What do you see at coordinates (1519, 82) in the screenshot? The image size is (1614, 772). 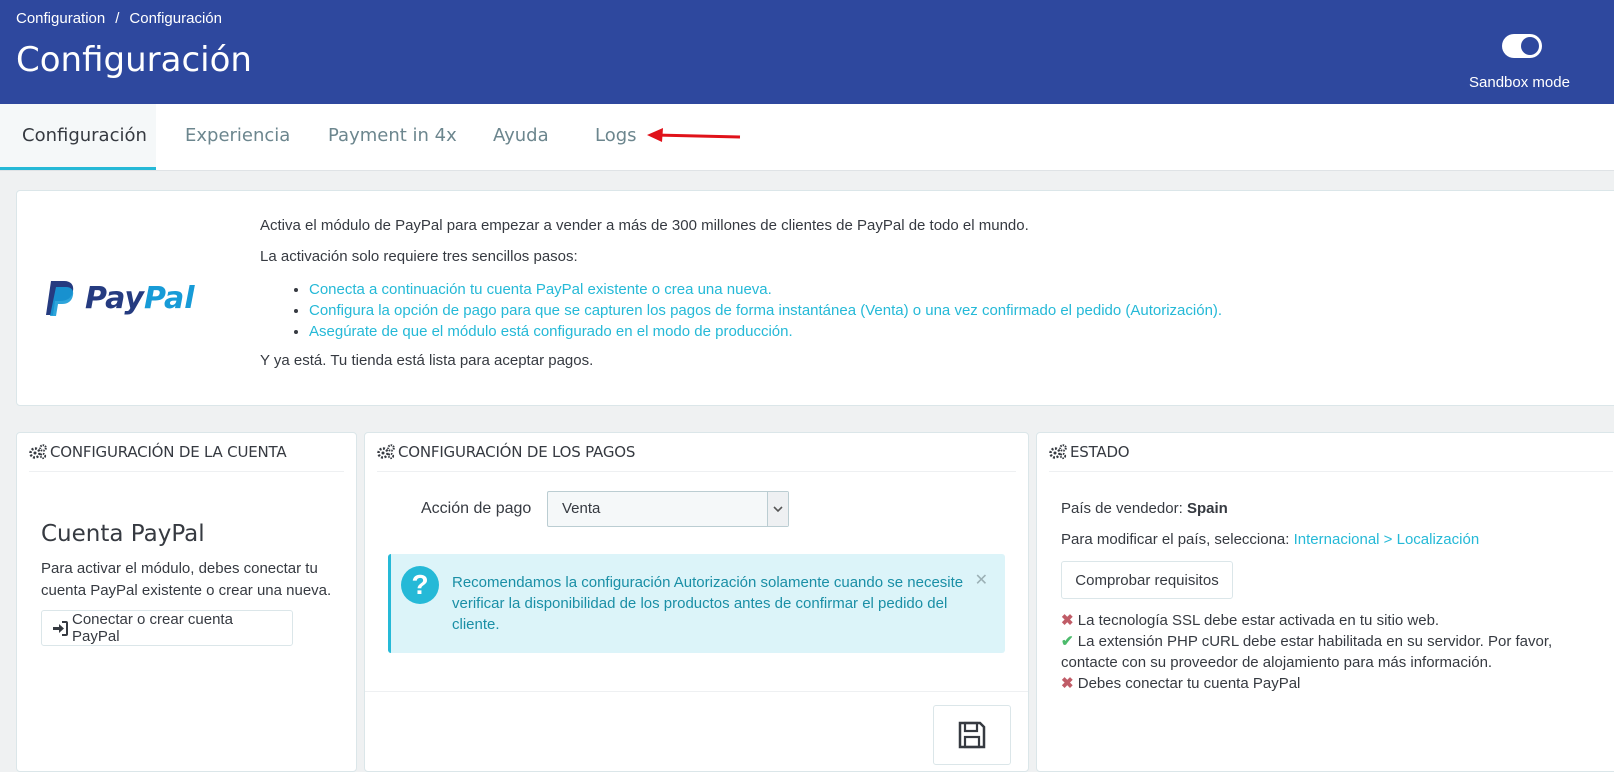 I see `sandbox-label: Sandbox mode` at bounding box center [1519, 82].